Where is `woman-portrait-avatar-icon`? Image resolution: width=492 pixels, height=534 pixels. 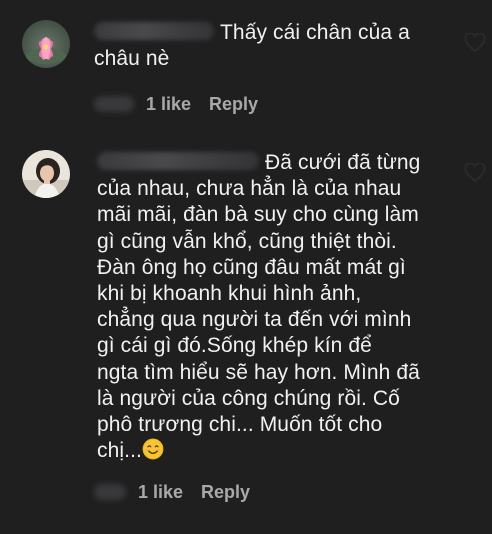 woman-portrait-avatar-icon is located at coordinates (46, 174).